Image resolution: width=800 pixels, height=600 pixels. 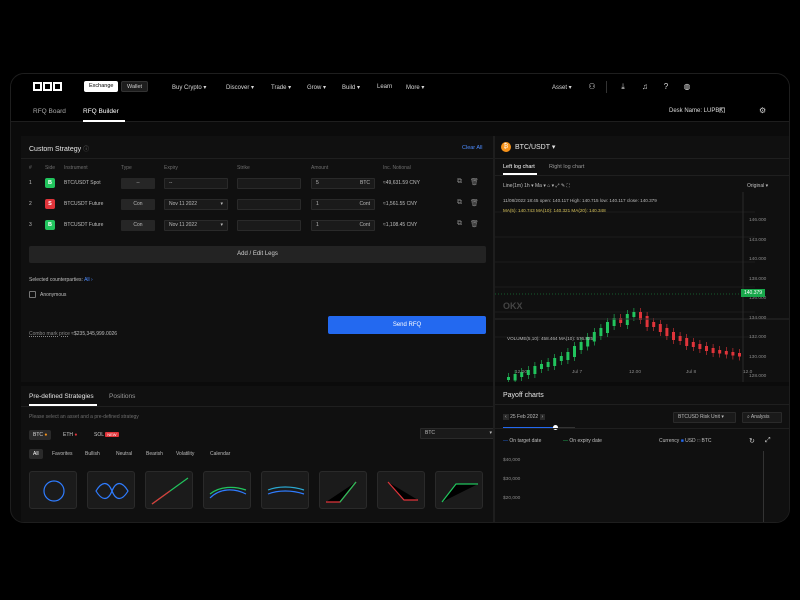 What do you see at coordinates (101, 111) in the screenshot?
I see `tab-rfq-builder: RFQ Builder` at bounding box center [101, 111].